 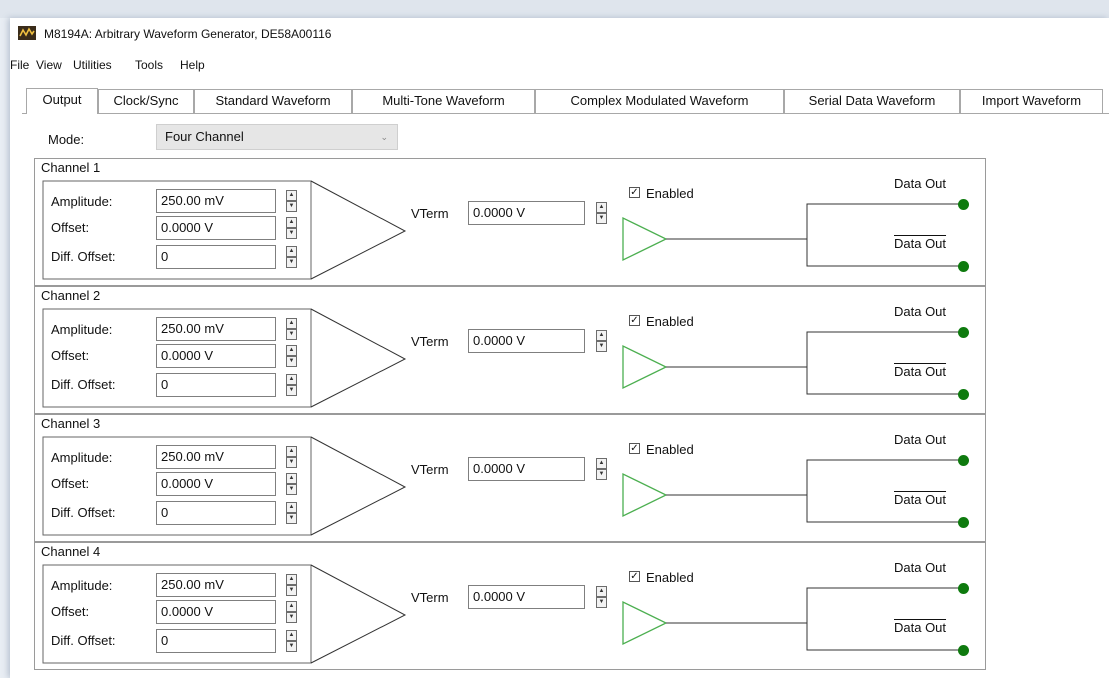 I want to click on tab-import-waveform: Import Waveform, so click(x=1031, y=101).